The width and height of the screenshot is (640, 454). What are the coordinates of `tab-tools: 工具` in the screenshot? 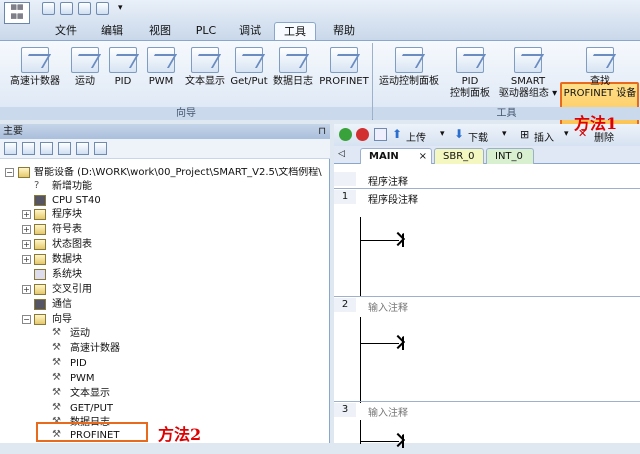 It's located at (295, 31).